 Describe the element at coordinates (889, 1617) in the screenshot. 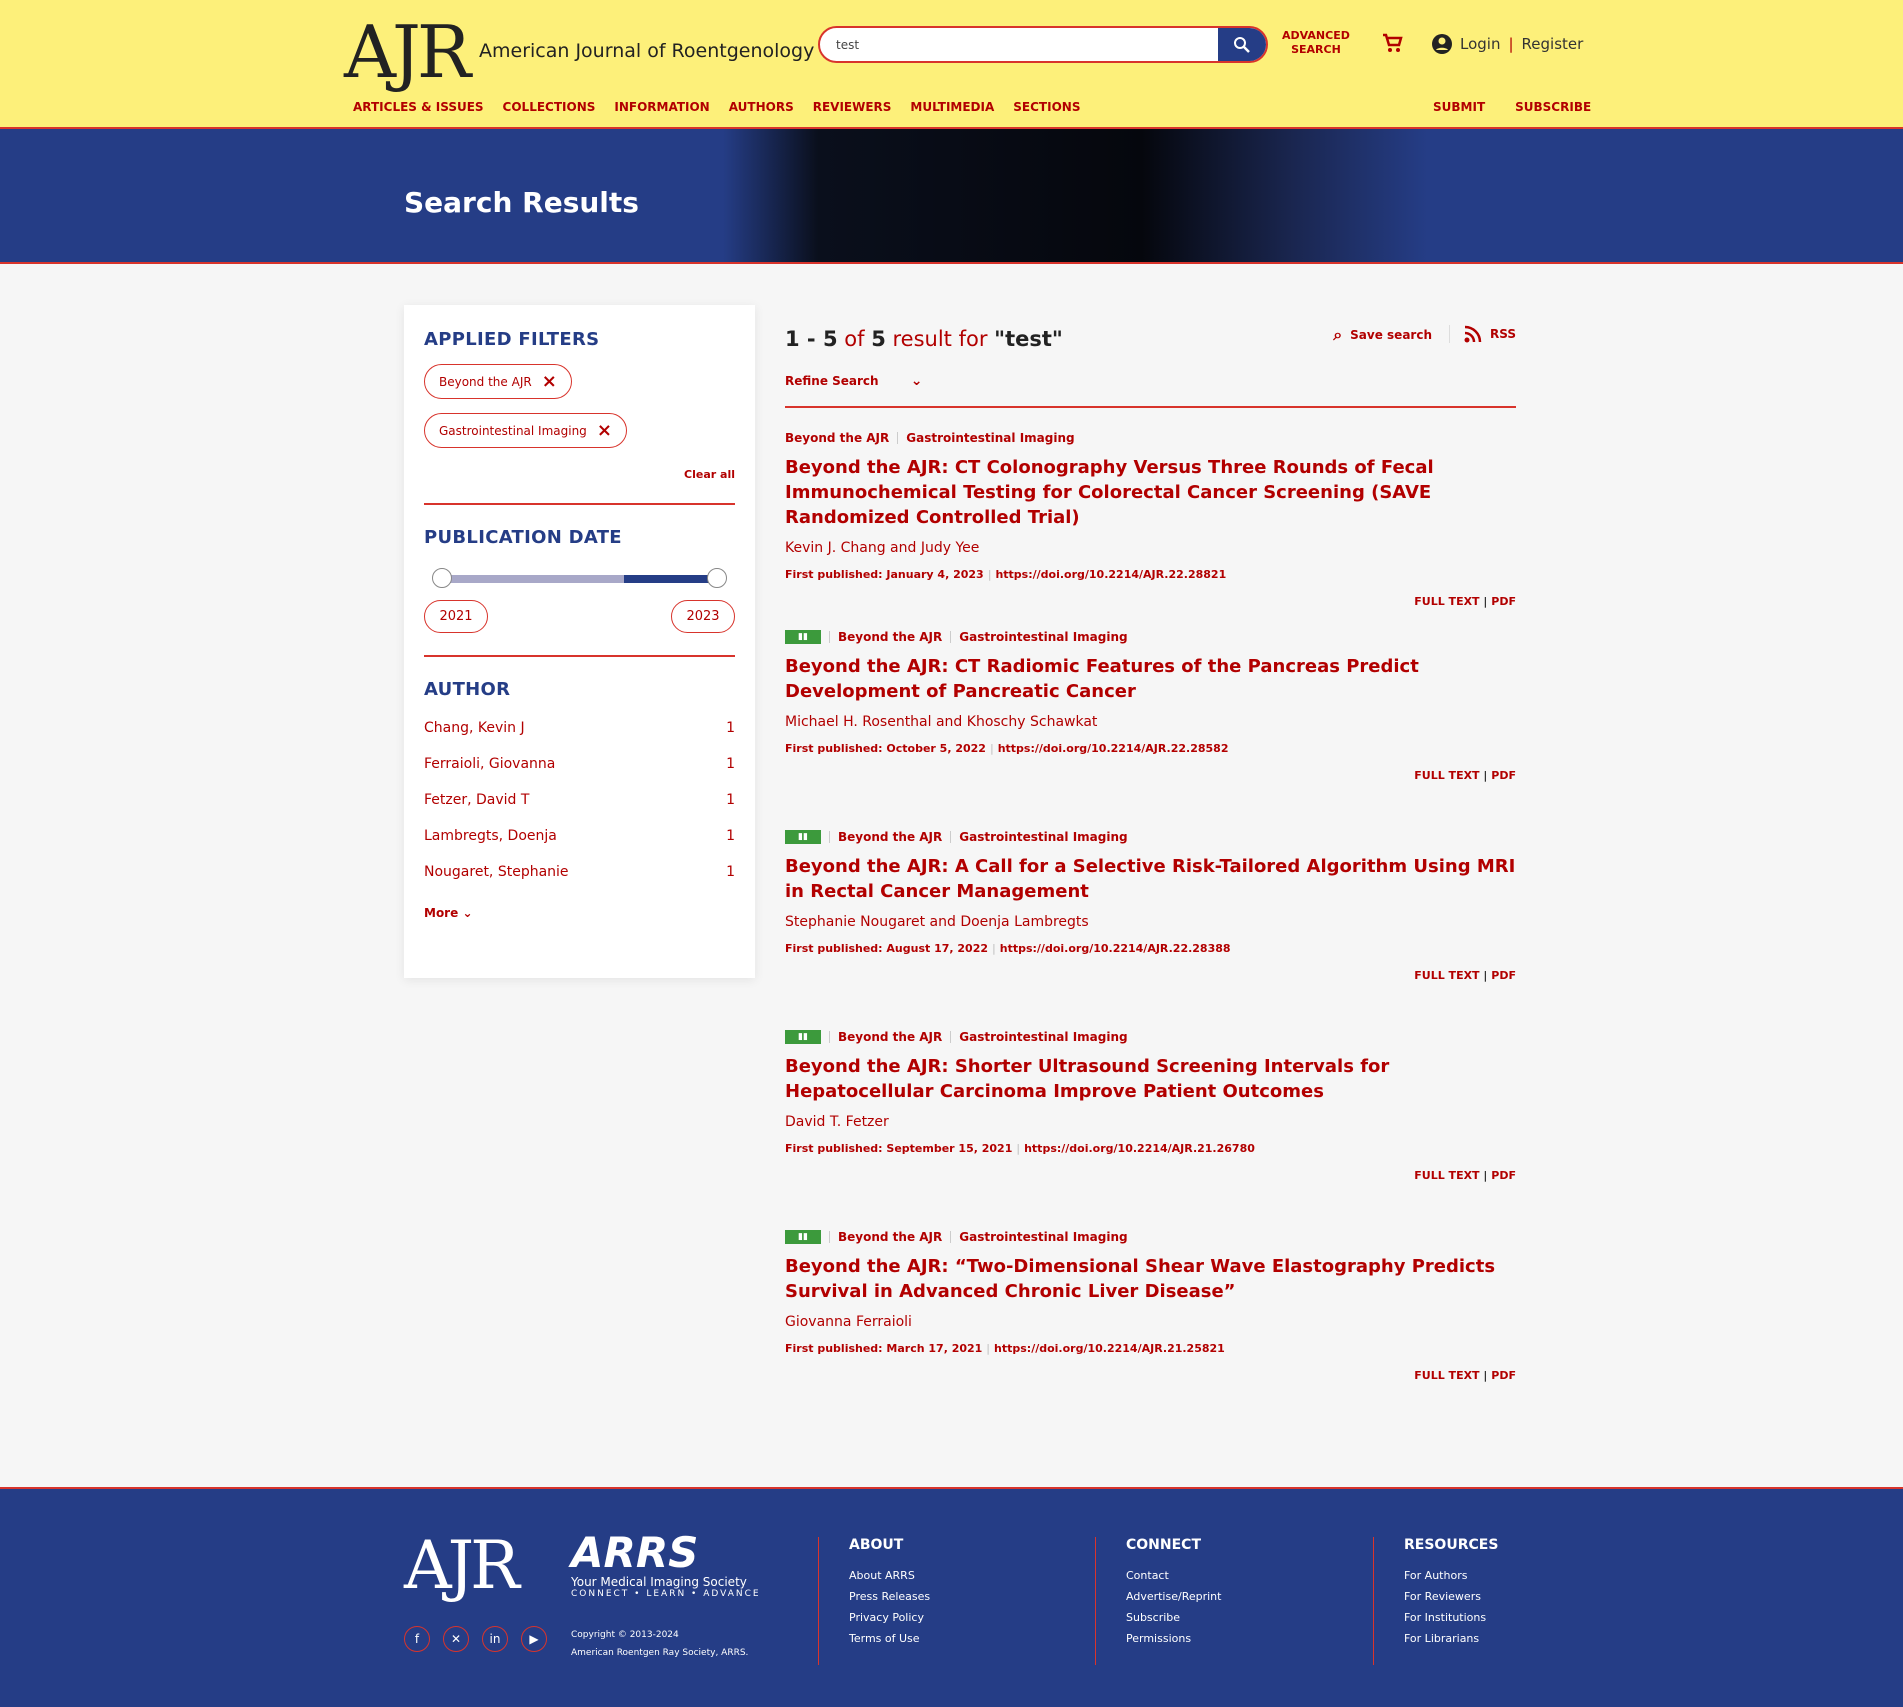

I see `footer-link: Privacy Policy` at that location.